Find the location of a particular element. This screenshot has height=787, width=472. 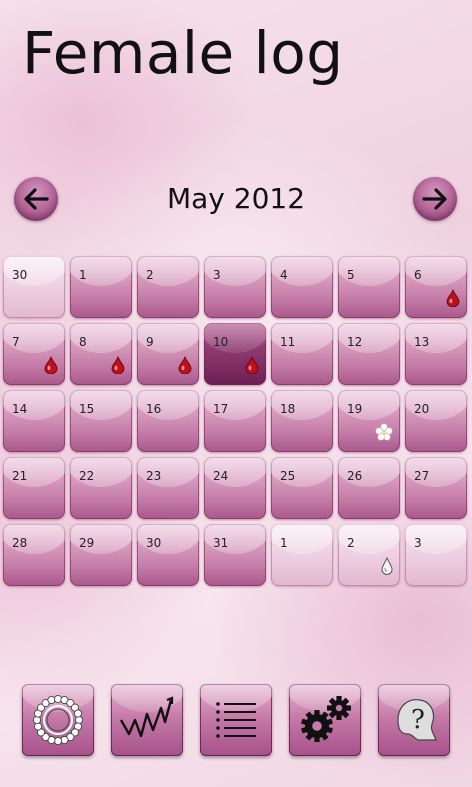

settings-button is located at coordinates (325, 720).